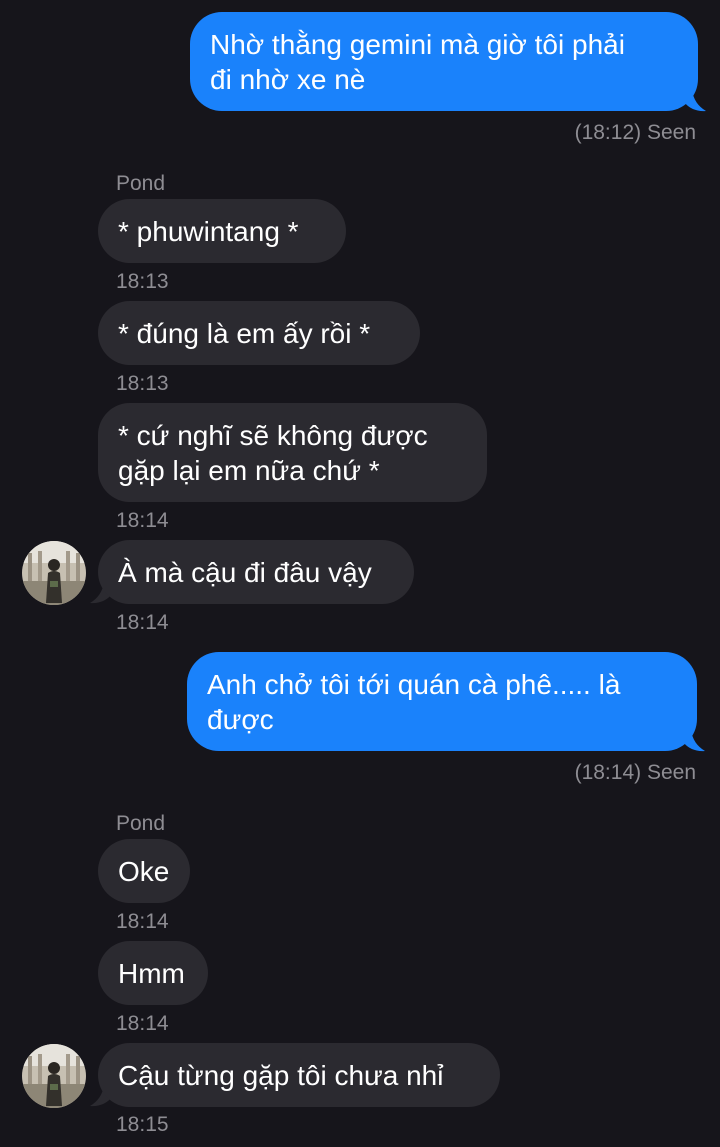 The height and width of the screenshot is (1147, 720). What do you see at coordinates (244, 333) in the screenshot?
I see `message-text: * đúng là em ấy rồi *` at bounding box center [244, 333].